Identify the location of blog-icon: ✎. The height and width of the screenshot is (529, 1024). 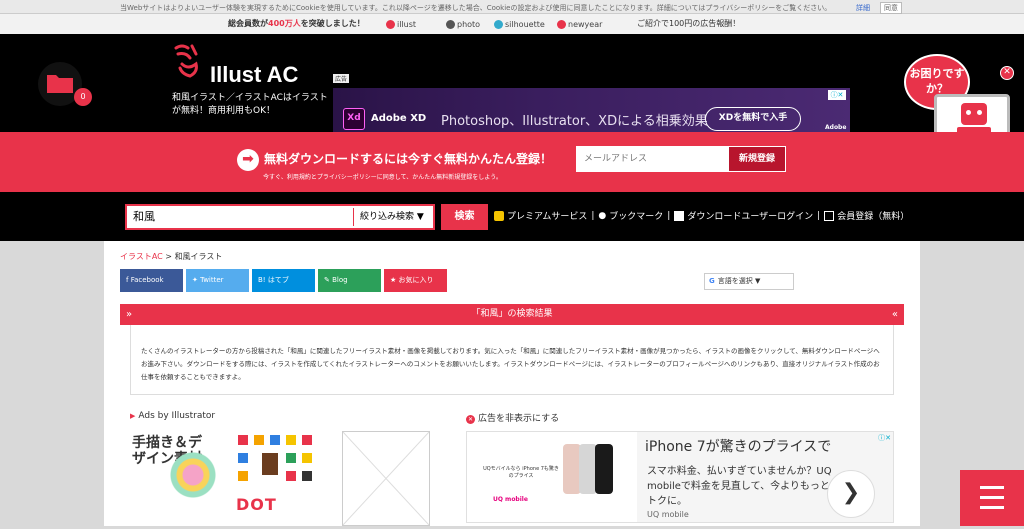
(328, 280).